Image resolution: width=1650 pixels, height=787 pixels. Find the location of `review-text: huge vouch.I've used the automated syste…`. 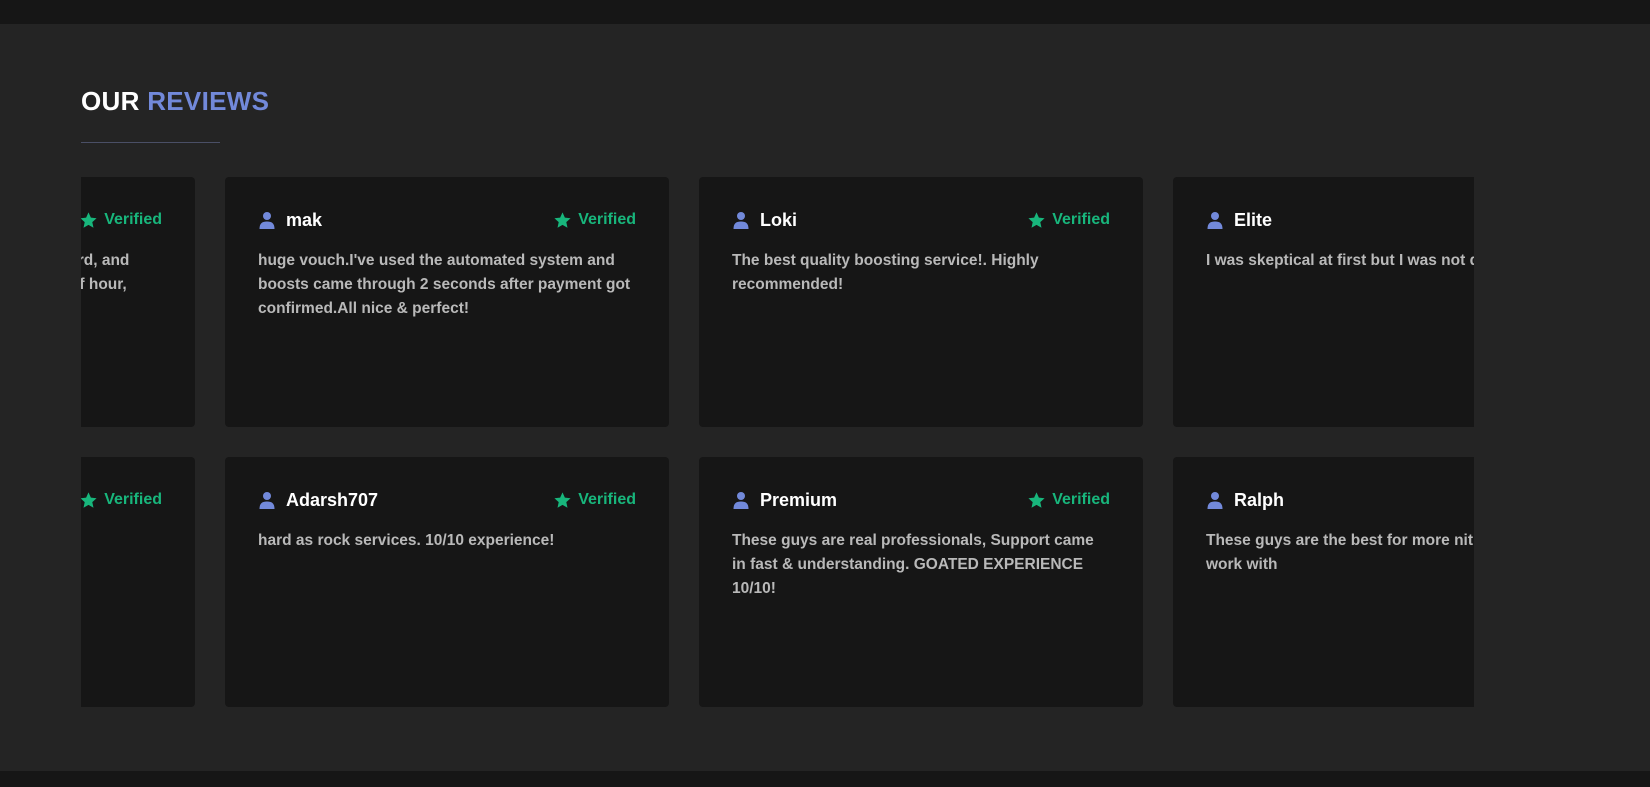

review-text: huge vouch.I've used the automated syste… is located at coordinates (444, 284).